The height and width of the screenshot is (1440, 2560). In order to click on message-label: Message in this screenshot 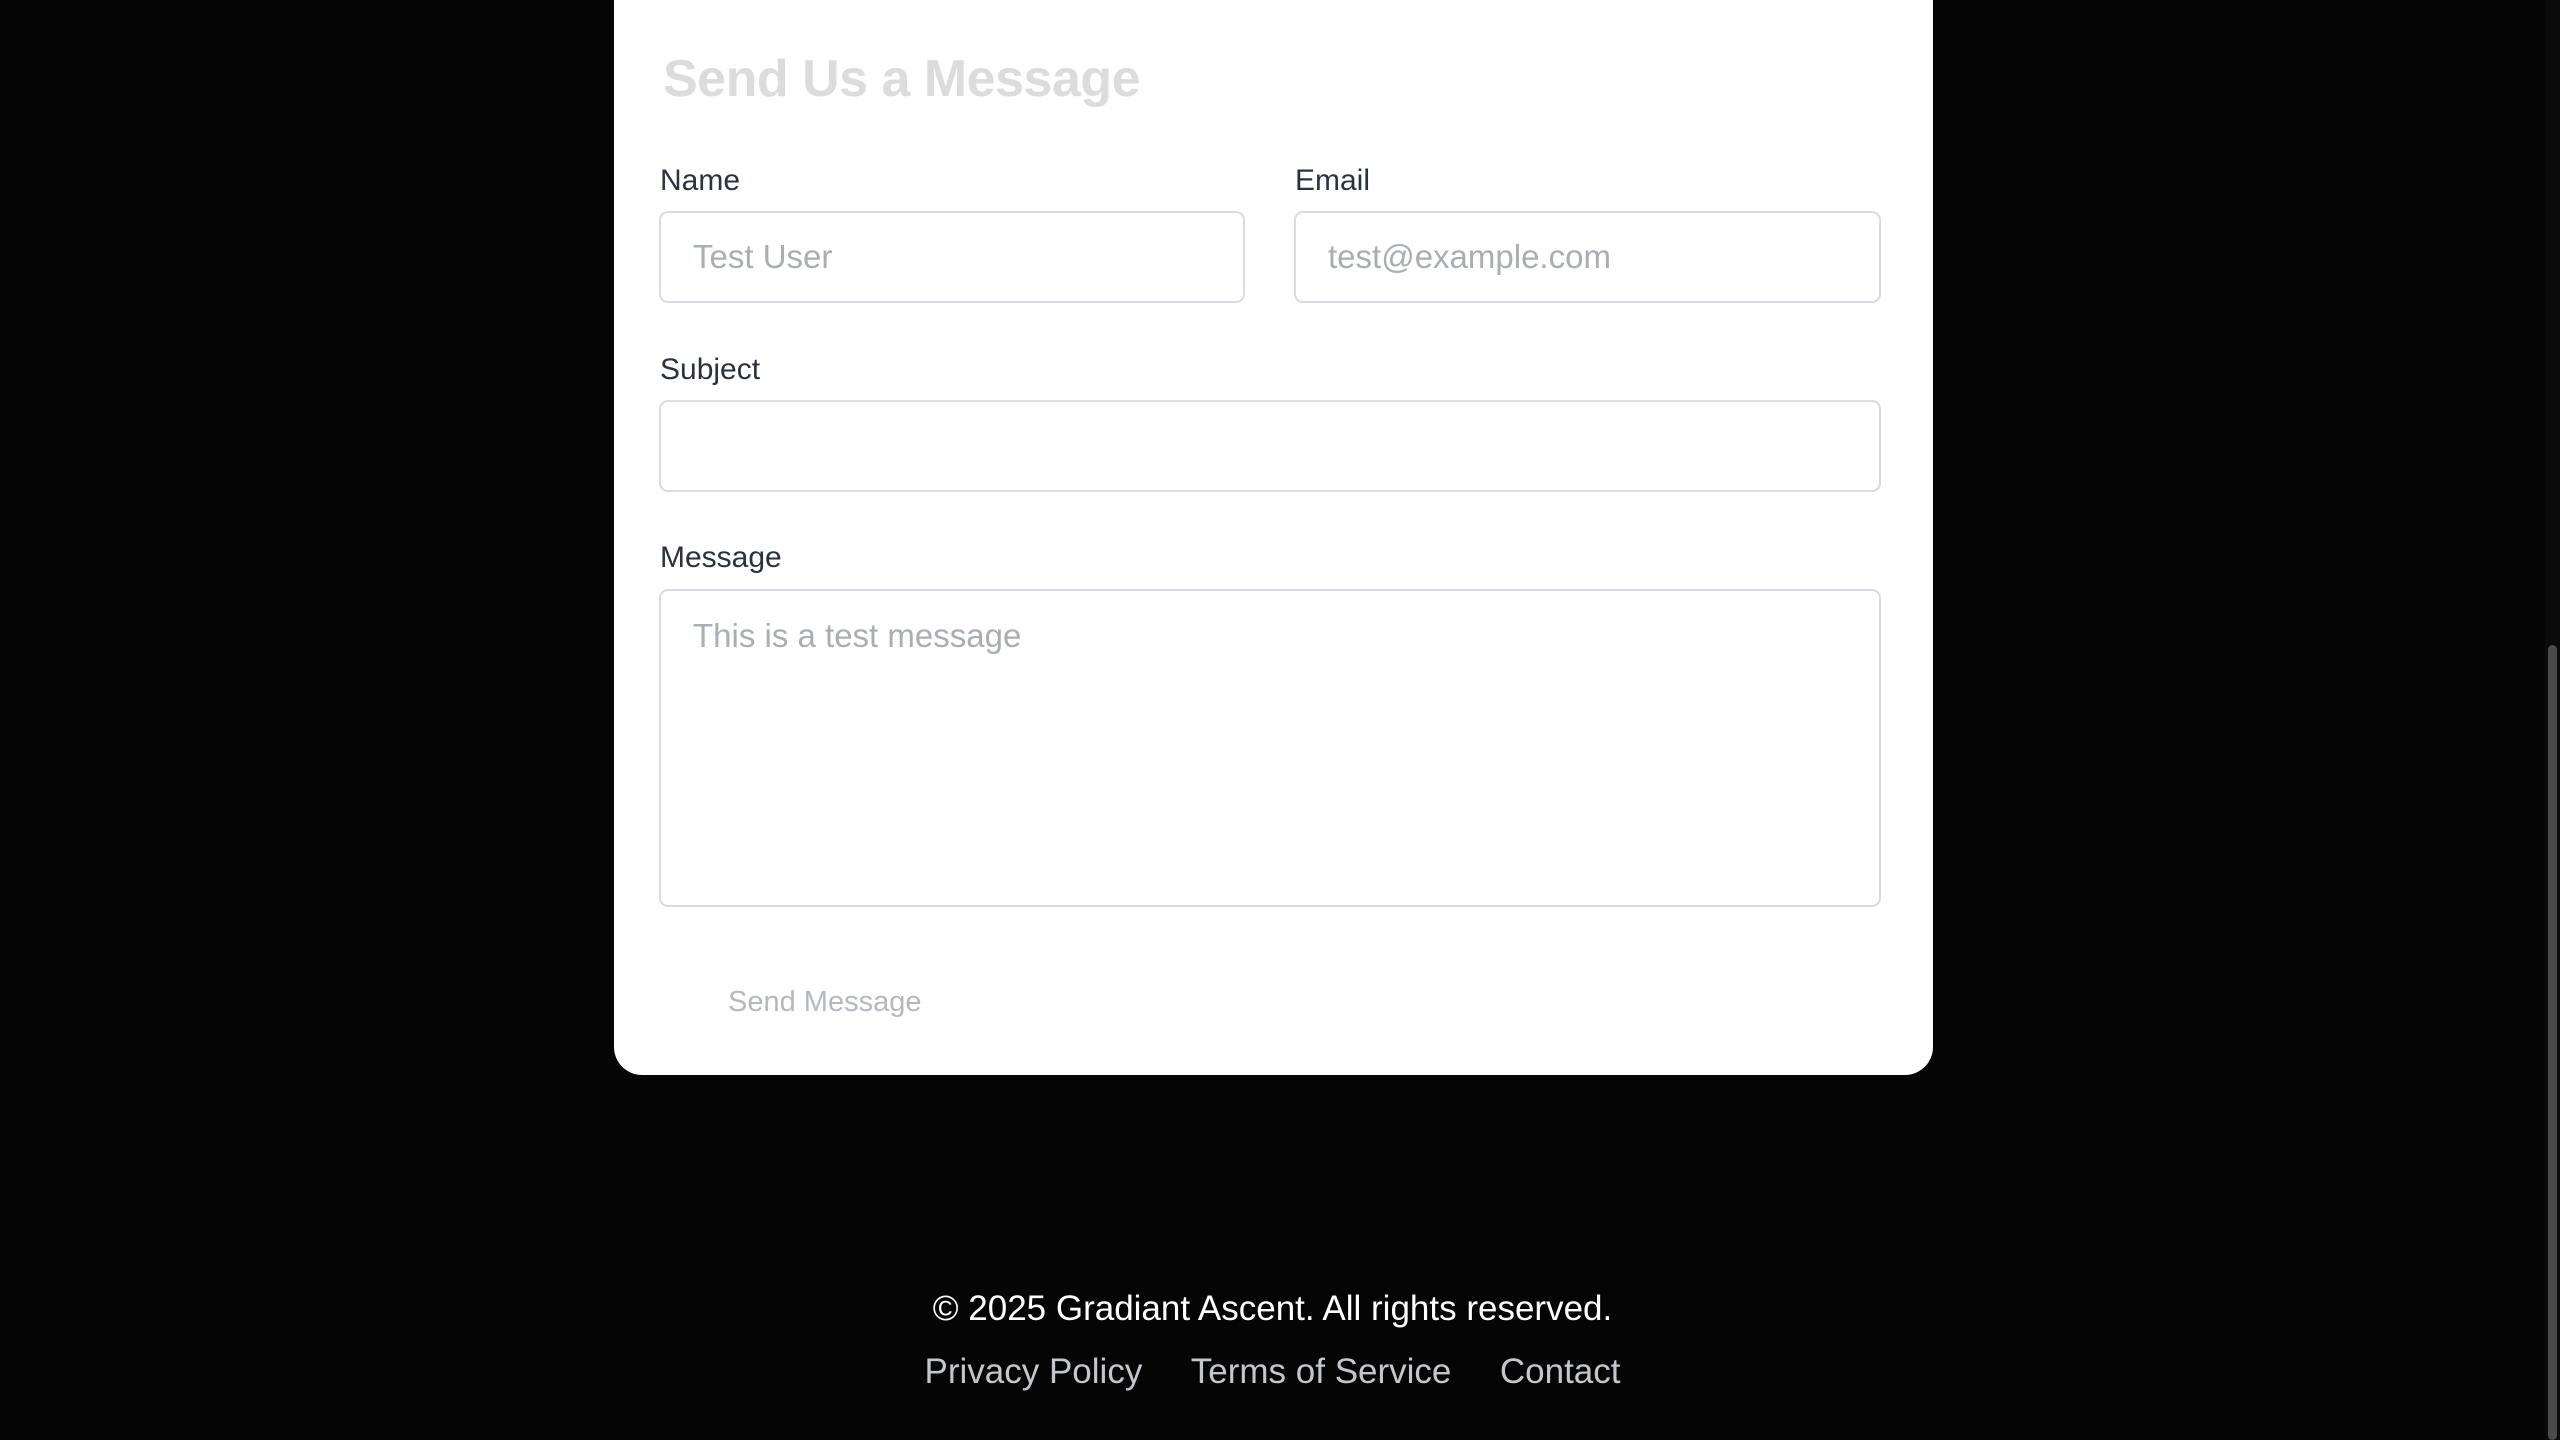, I will do `click(721, 557)`.